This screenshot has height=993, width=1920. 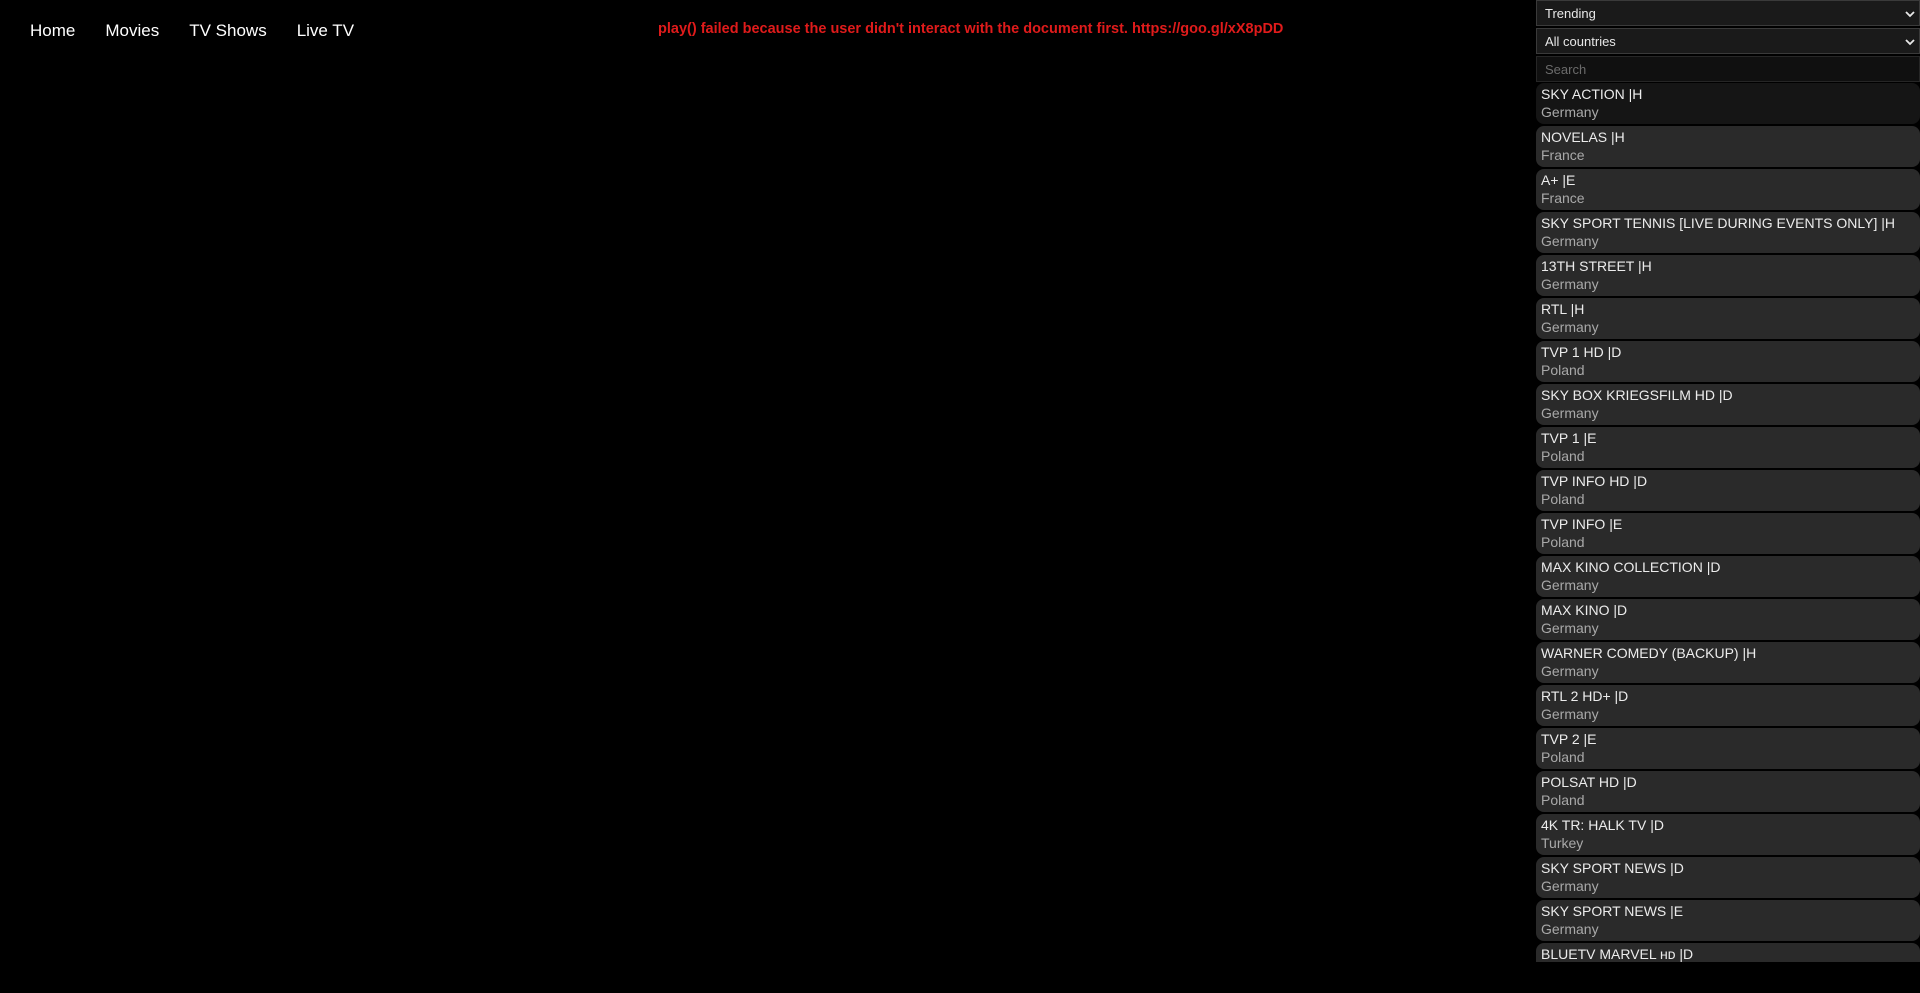 I want to click on channel-name: TVP INFO HD |D, so click(x=1594, y=481).